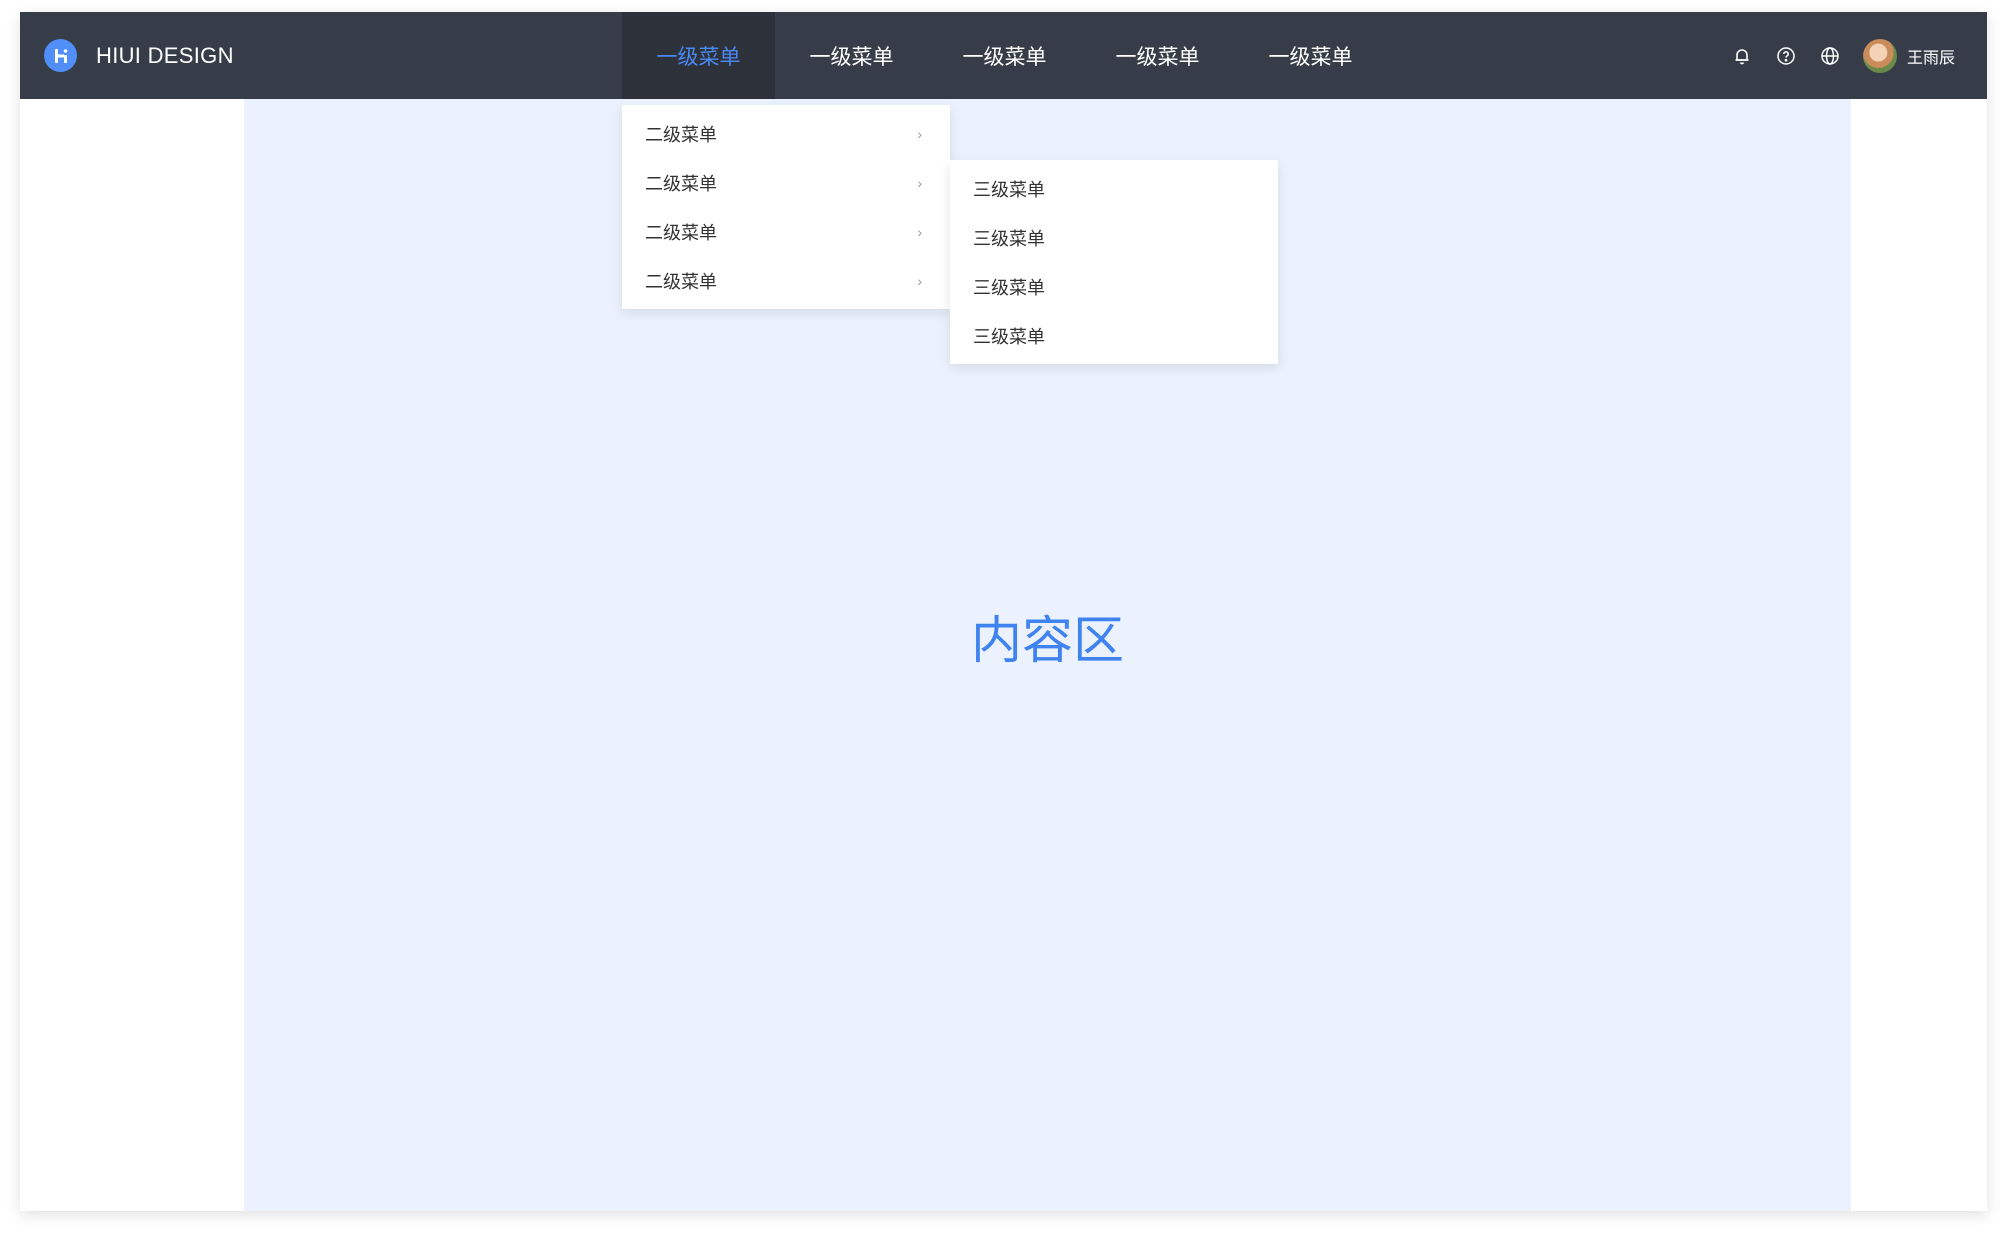 The width and height of the screenshot is (2008, 1240). Describe the element at coordinates (60, 55) in the screenshot. I see `hiui-logo-icon` at that location.